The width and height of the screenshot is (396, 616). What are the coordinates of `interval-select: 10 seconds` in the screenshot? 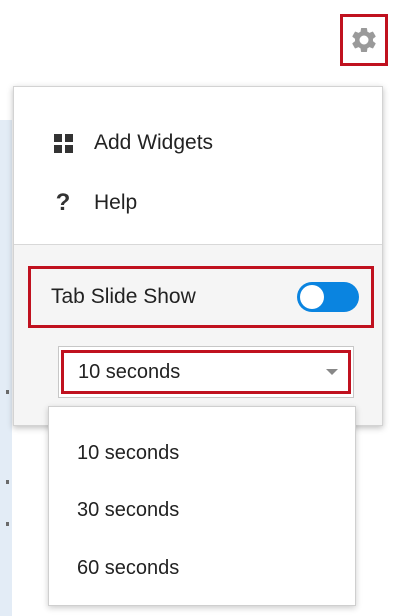 It's located at (206, 372).